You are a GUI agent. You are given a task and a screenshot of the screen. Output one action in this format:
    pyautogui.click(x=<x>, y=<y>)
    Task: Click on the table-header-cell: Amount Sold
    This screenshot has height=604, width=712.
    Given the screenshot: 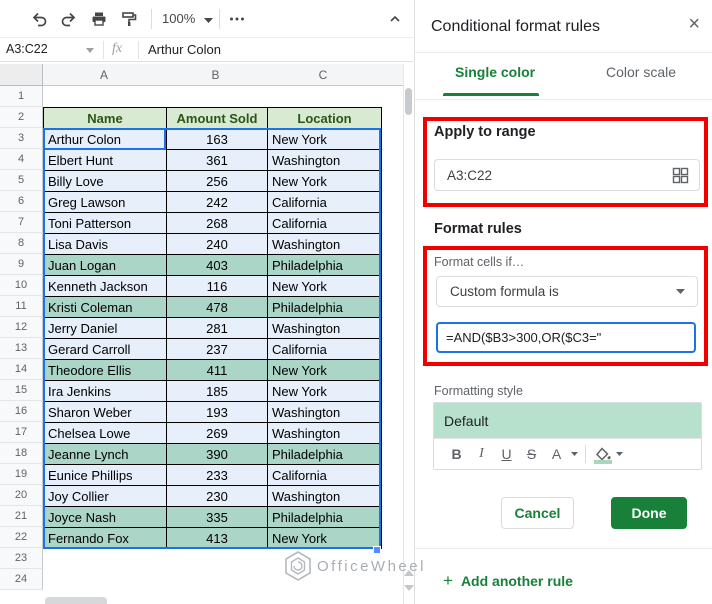 What is the action you would take?
    pyautogui.click(x=217, y=118)
    